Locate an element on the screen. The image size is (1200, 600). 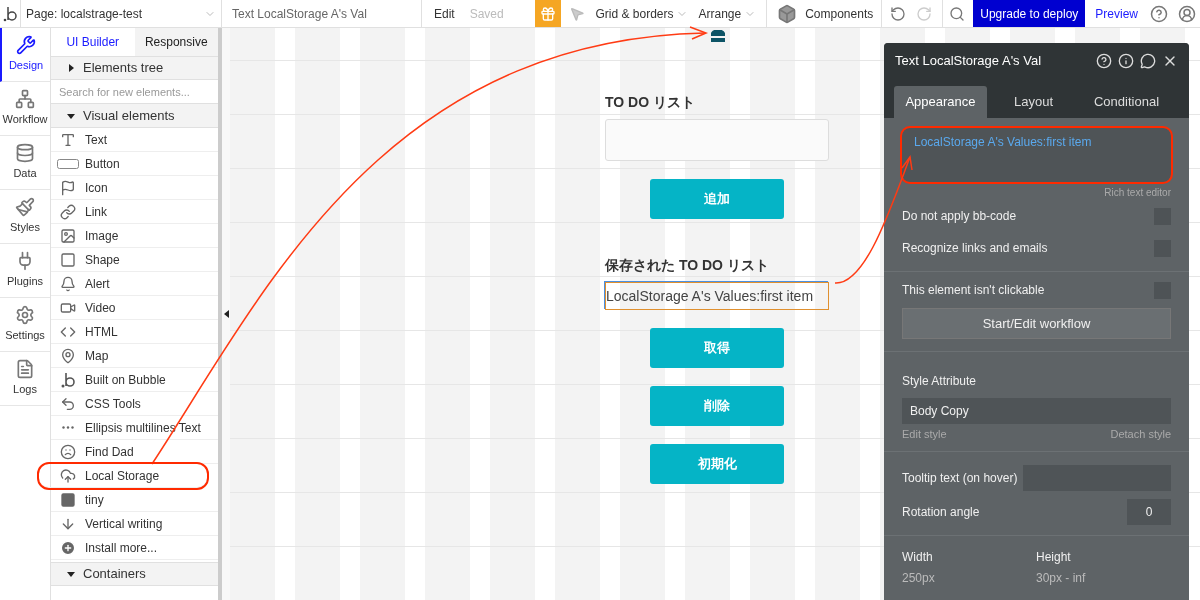
avatar-icon is located at coordinates (1187, 13).